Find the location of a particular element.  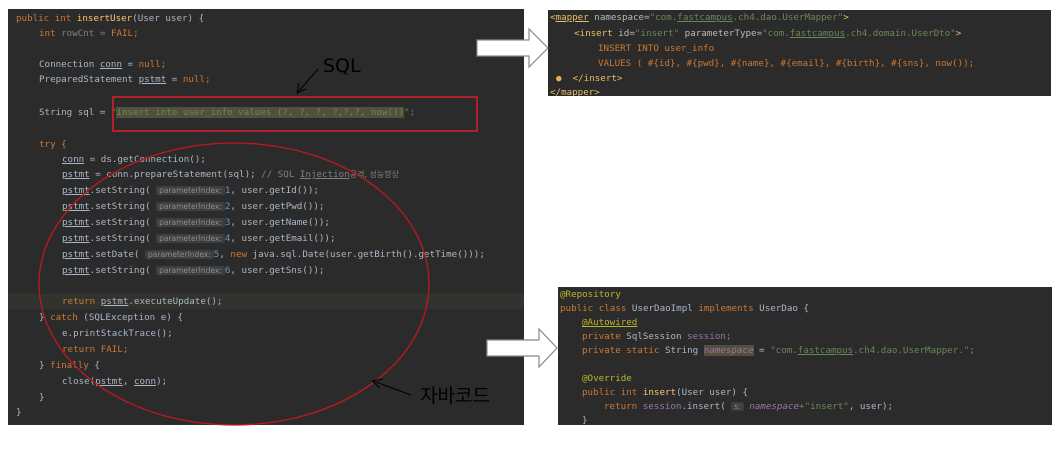

code-text: , user.getId()); is located at coordinates (274, 190).